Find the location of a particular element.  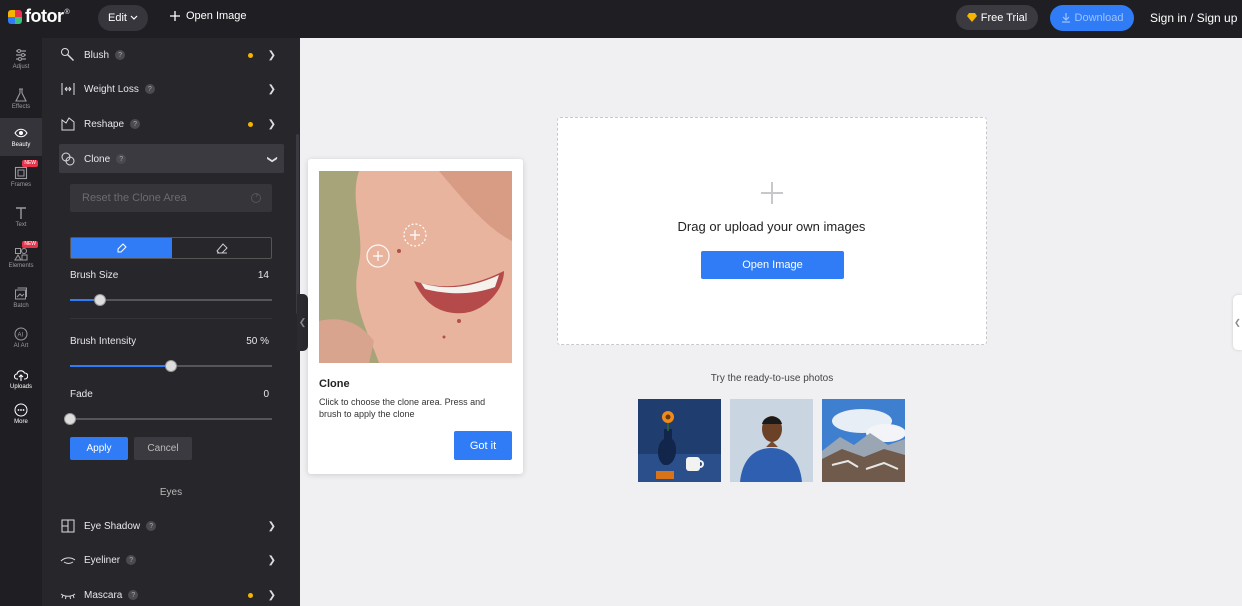

brush-intensity-slider is located at coordinates (171, 366).